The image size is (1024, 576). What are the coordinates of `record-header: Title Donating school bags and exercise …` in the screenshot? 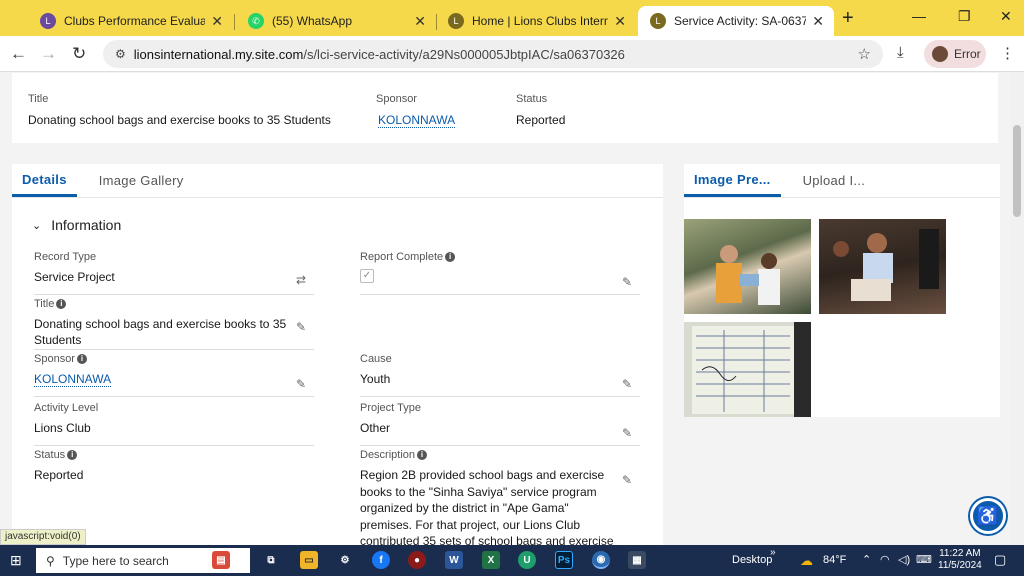 It's located at (505, 108).